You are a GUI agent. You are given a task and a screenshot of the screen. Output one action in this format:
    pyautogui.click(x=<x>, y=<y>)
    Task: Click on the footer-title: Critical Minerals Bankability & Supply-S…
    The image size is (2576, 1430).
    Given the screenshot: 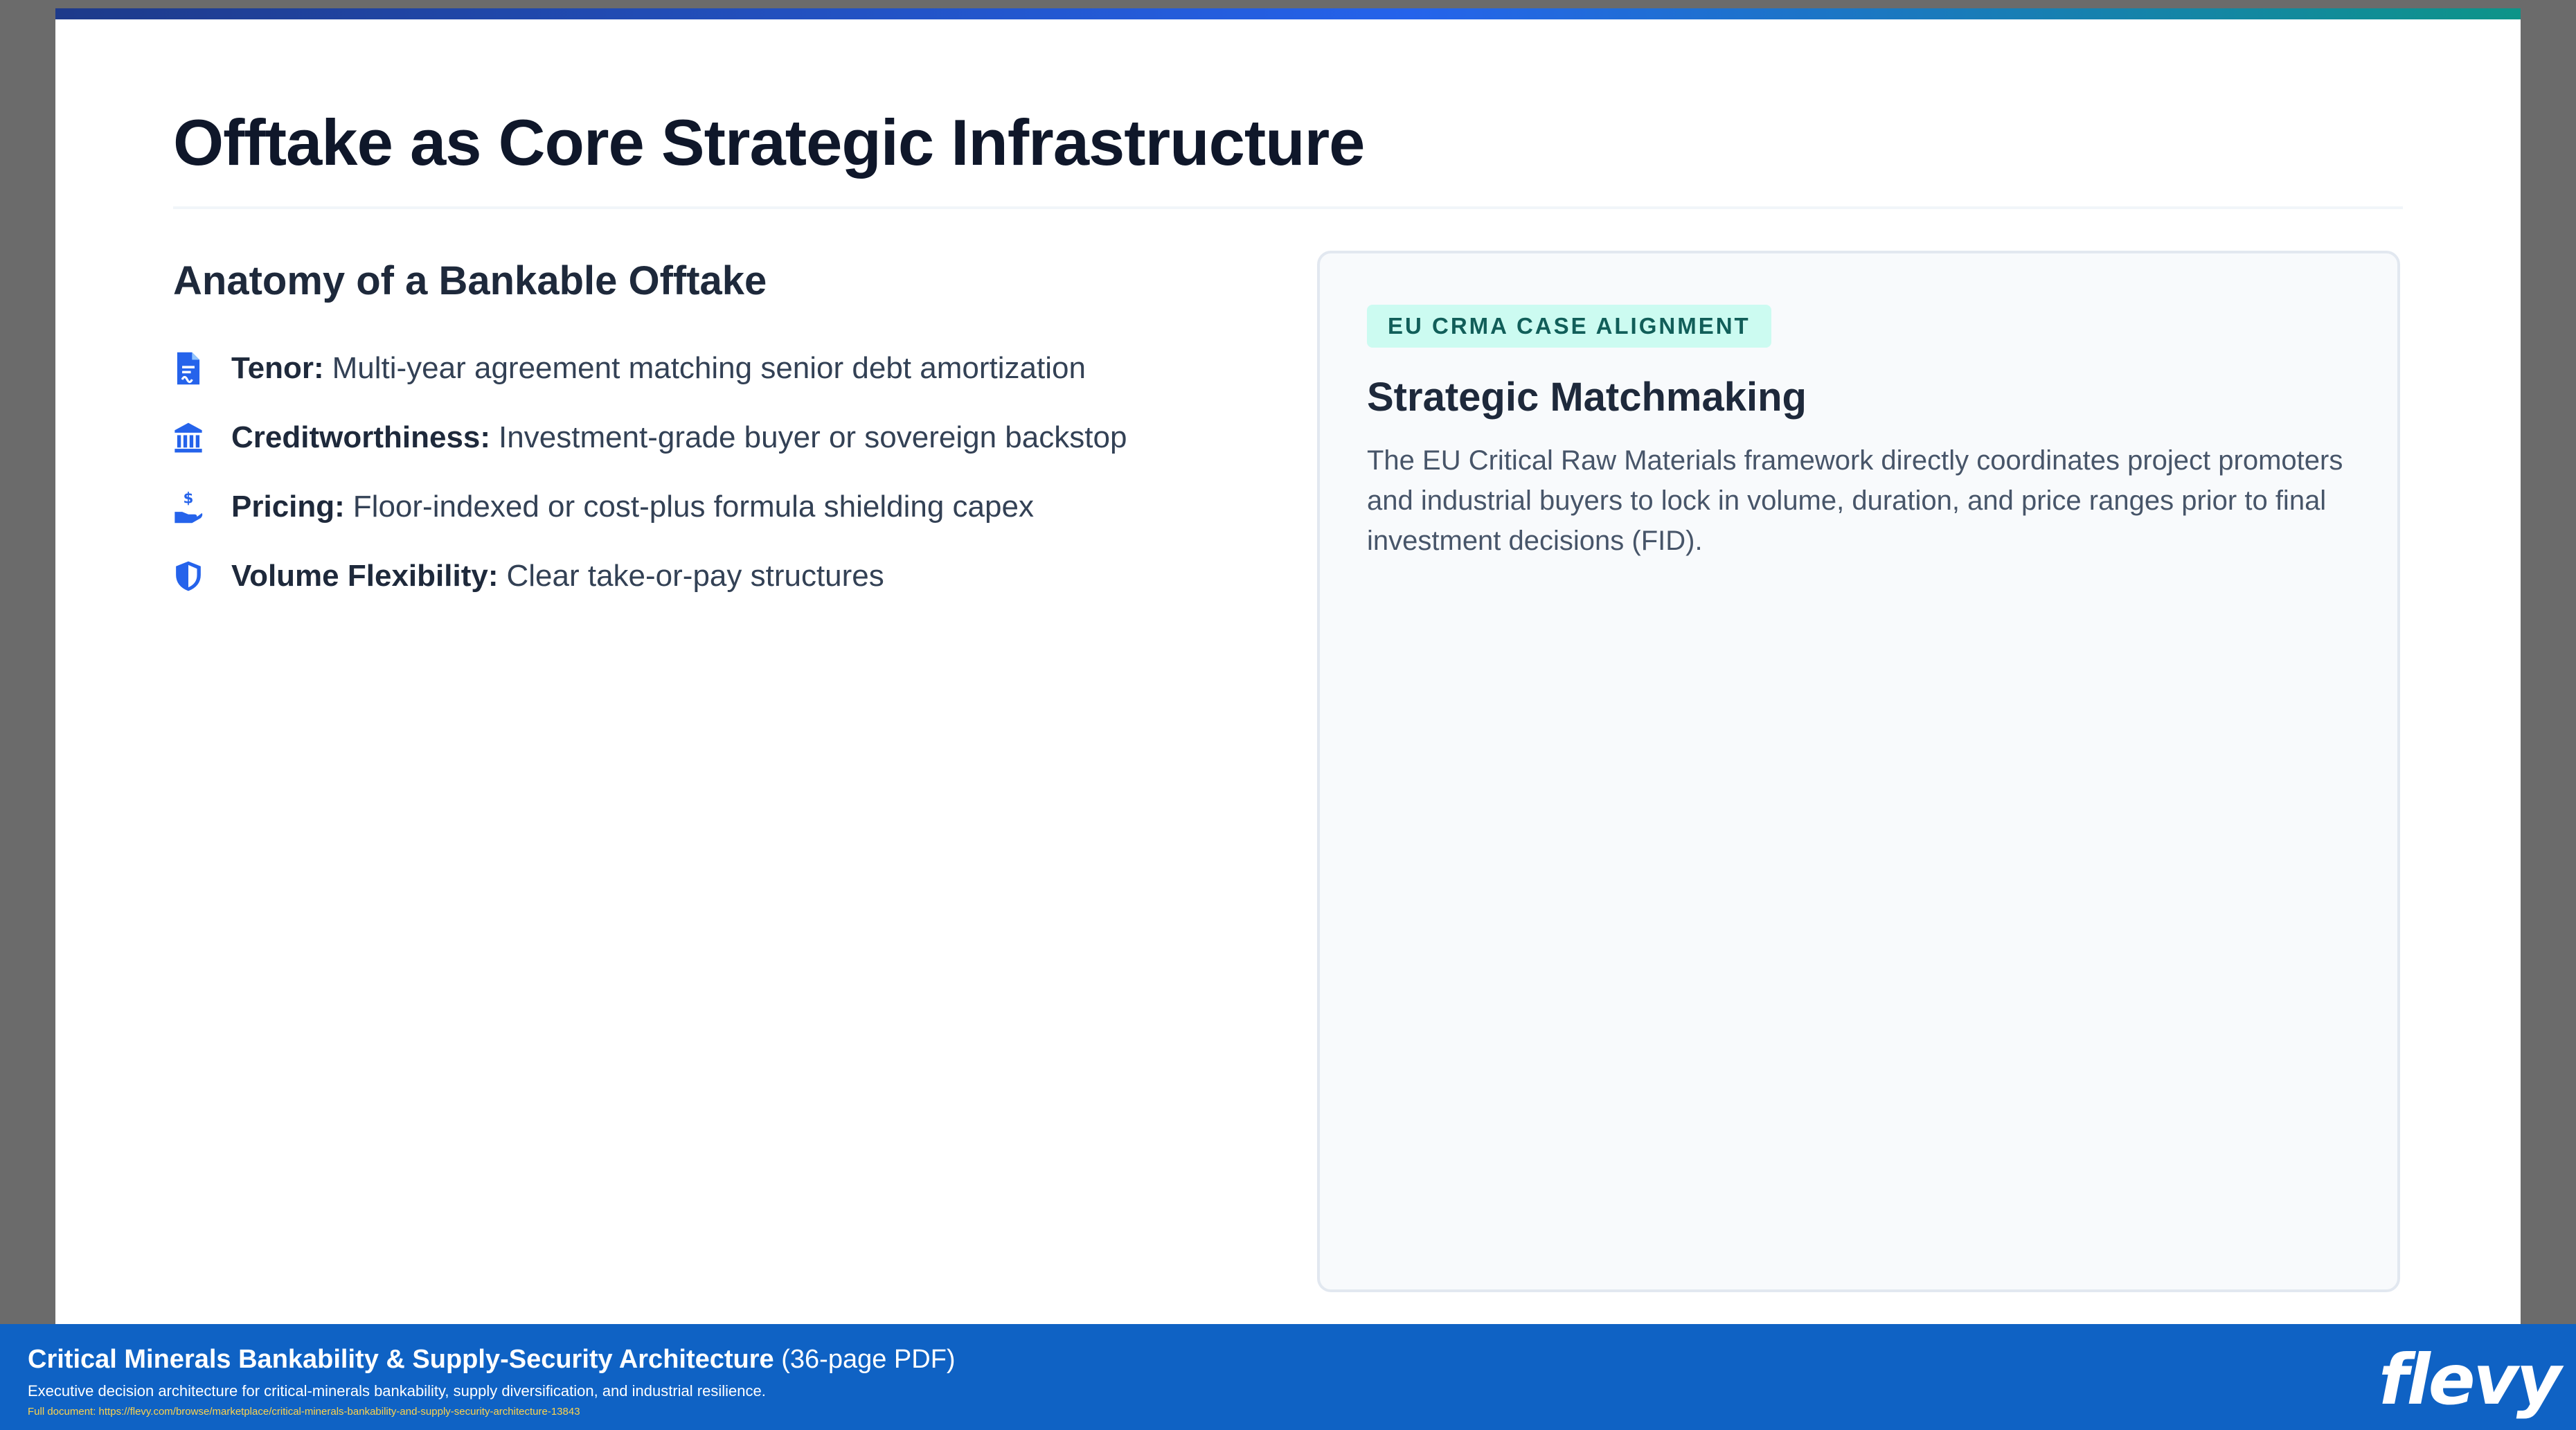 What is the action you would take?
    pyautogui.click(x=492, y=1360)
    